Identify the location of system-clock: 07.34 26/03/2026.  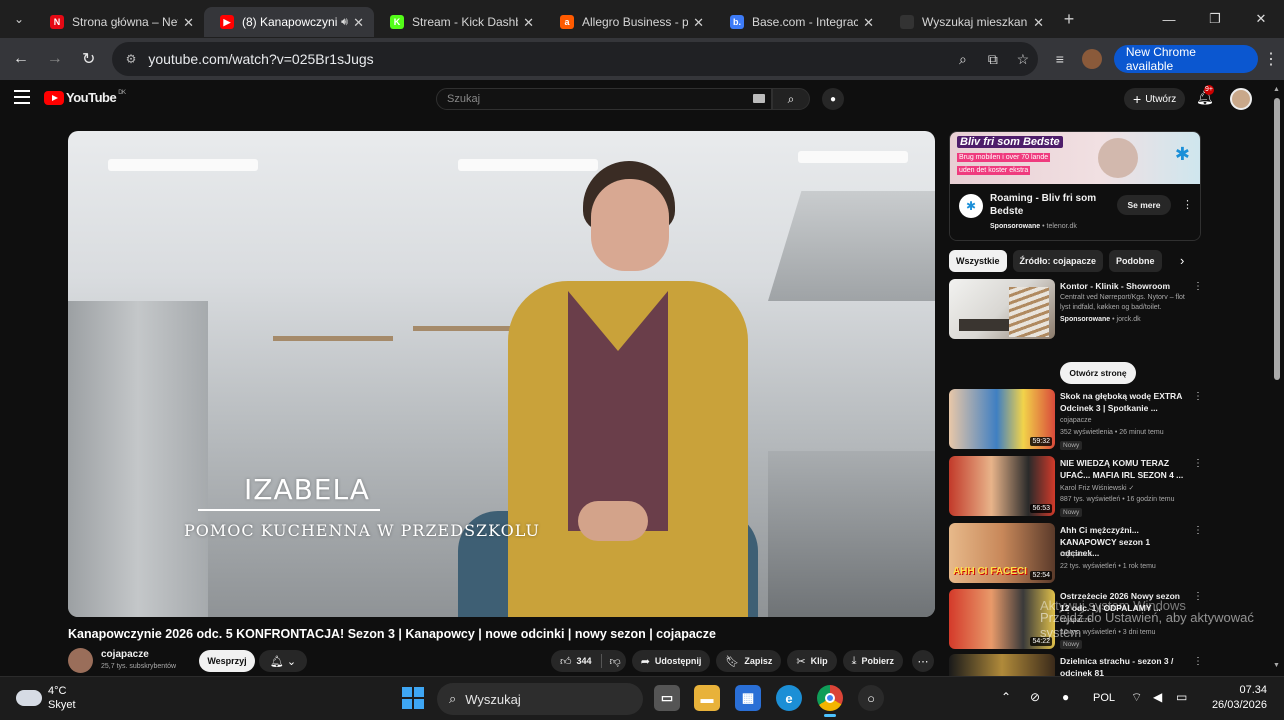
(1239, 698).